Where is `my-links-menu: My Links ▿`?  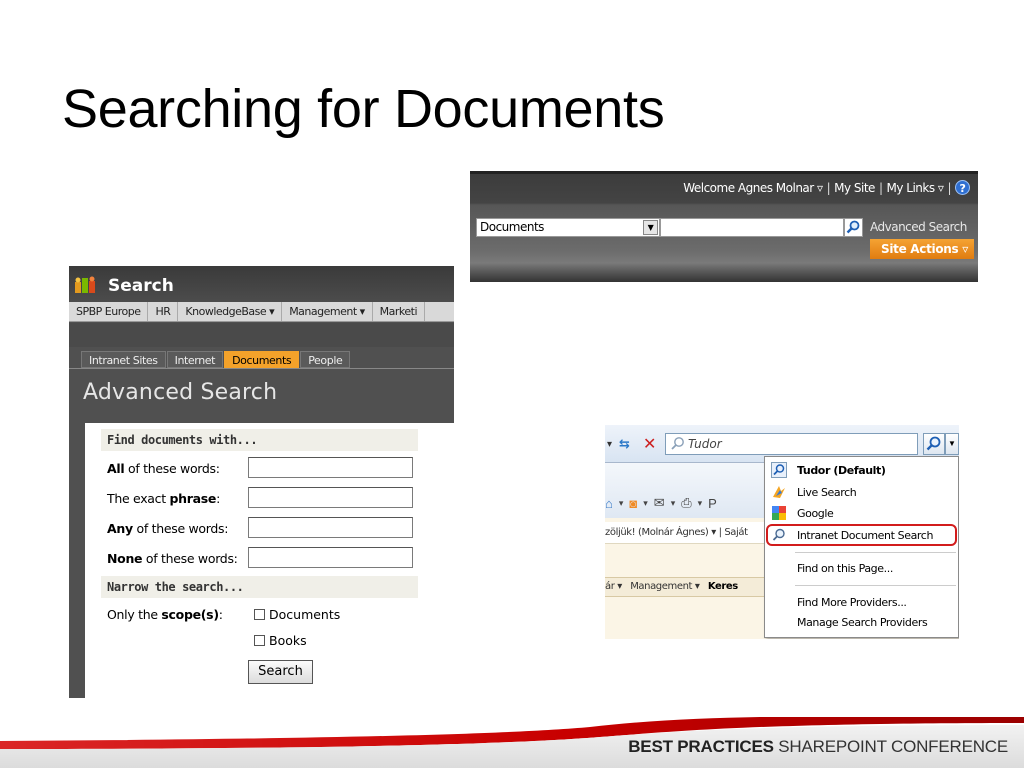
my-links-menu: My Links ▿ is located at coordinates (914, 188).